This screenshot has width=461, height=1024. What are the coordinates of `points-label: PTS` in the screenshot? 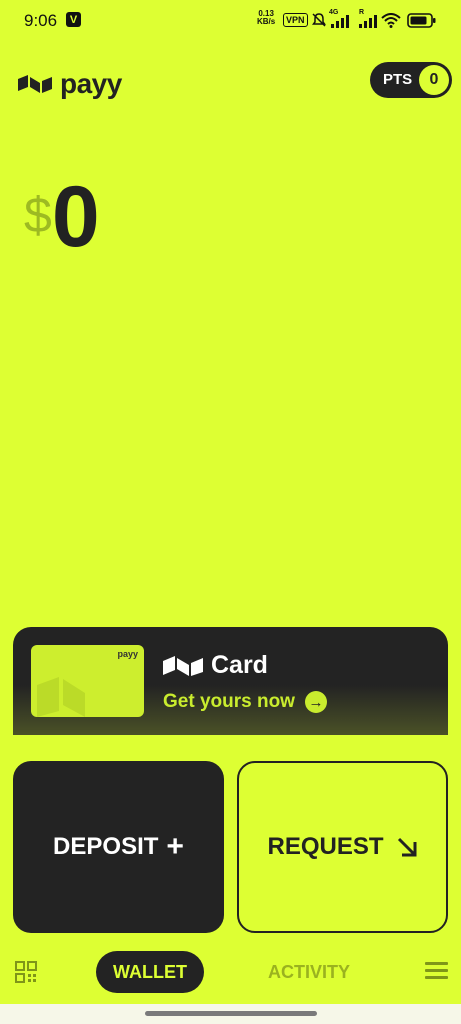 It's located at (398, 79).